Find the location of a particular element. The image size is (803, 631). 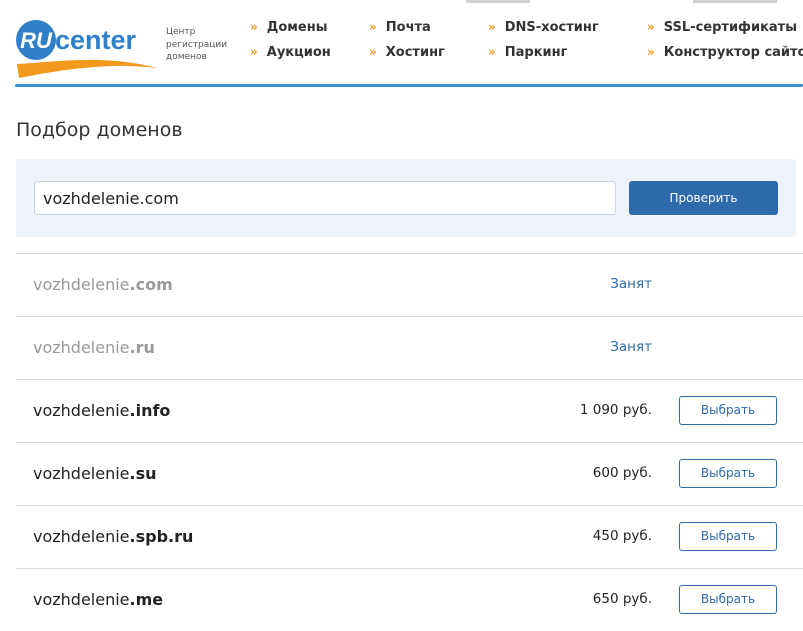

domain-name: vozhdelenie.me is located at coordinates (98, 599).